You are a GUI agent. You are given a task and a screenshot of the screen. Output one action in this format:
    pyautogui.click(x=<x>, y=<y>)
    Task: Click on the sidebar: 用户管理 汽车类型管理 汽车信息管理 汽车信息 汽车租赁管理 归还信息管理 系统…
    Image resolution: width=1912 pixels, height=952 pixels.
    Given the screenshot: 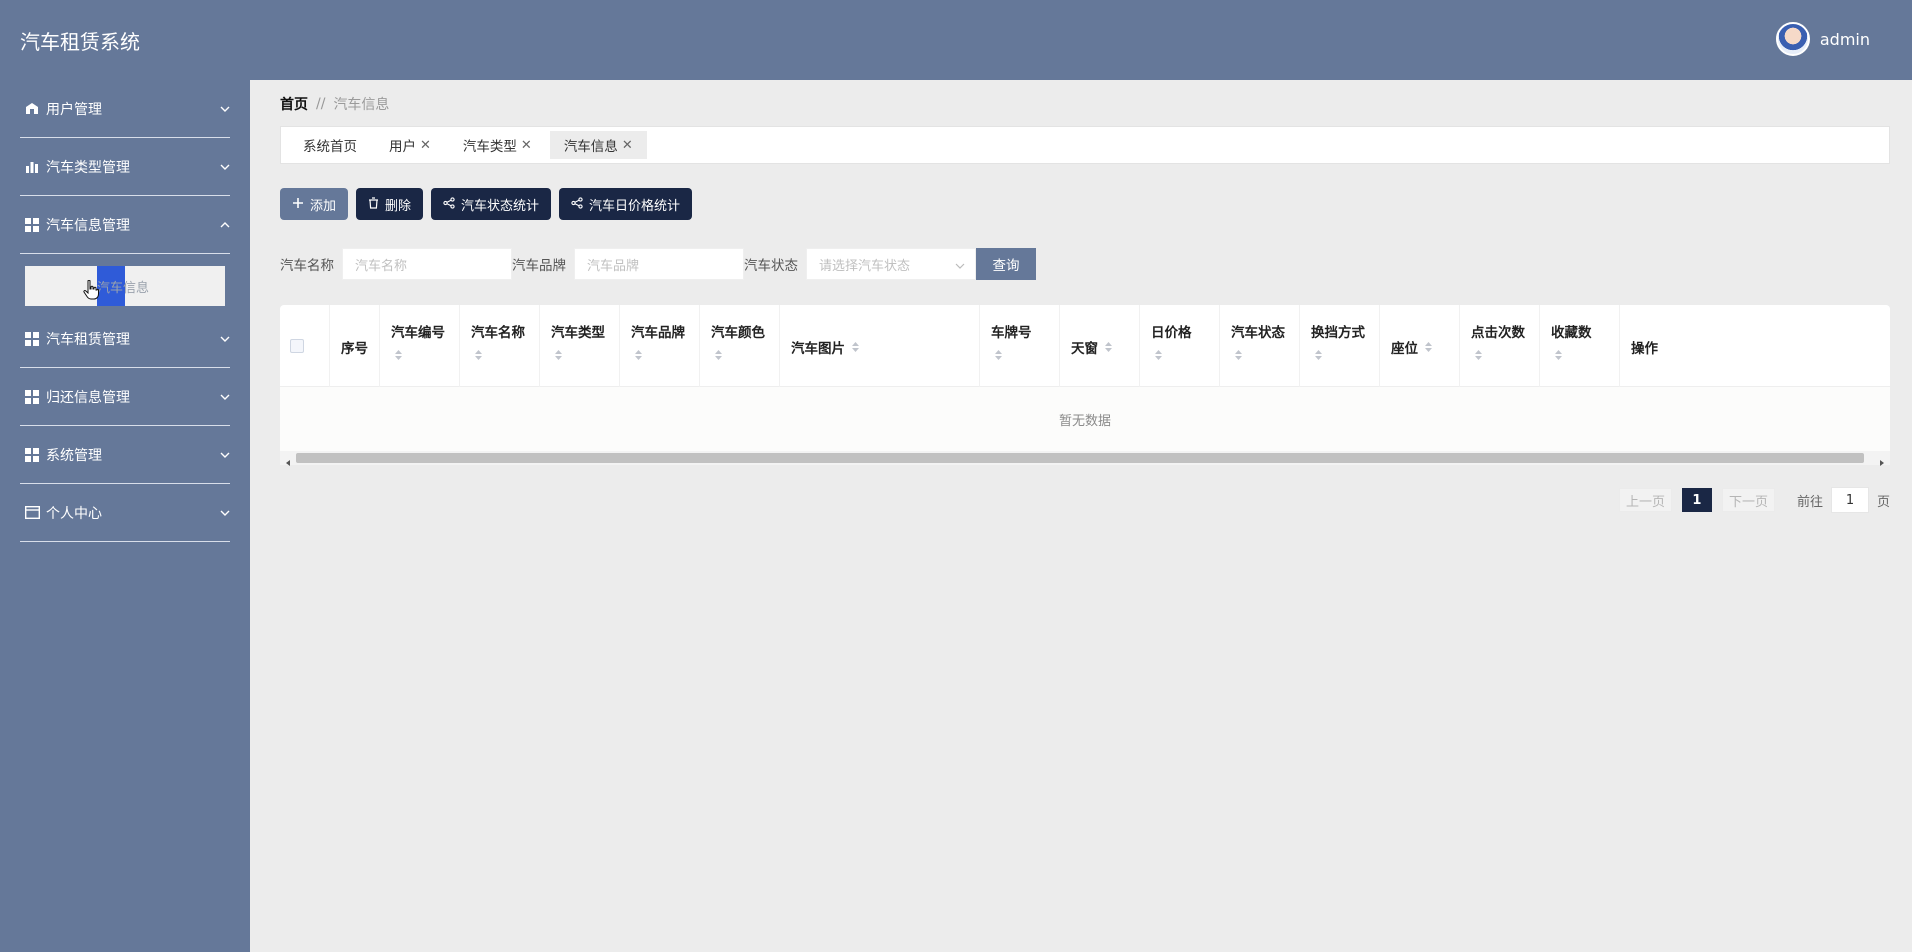 What is the action you would take?
    pyautogui.click(x=125, y=516)
    